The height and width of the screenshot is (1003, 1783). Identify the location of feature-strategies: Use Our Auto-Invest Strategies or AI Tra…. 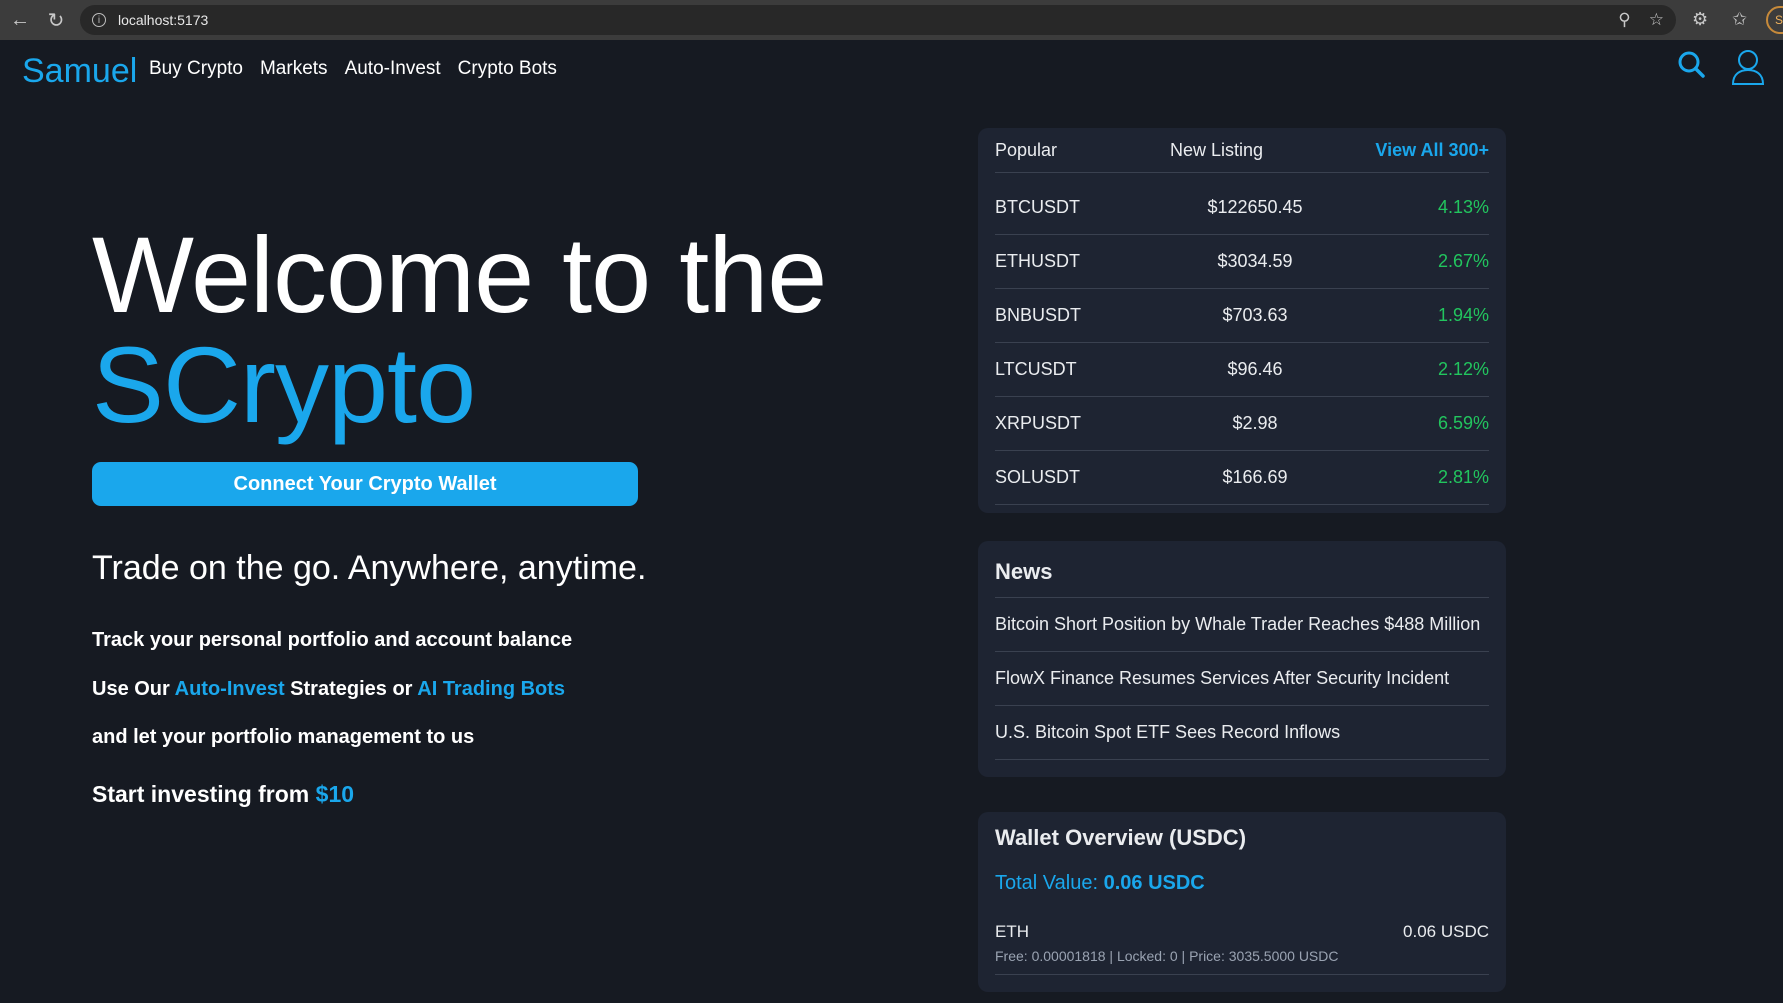
(328, 689).